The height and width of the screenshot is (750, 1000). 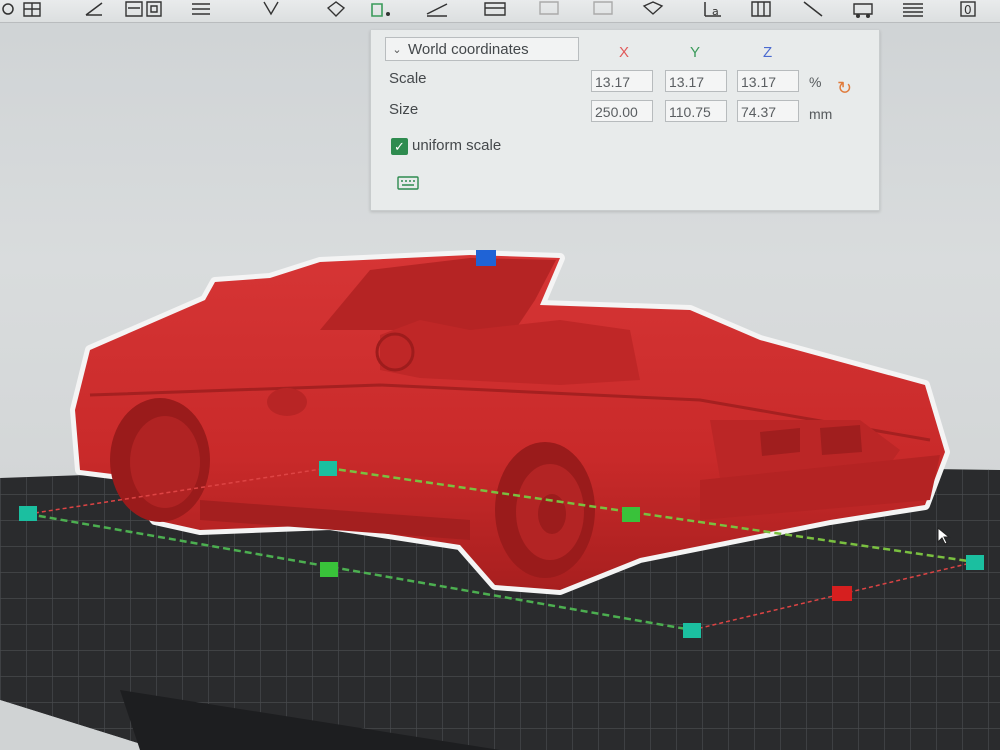 I want to click on support-icon, so click(x=437, y=9).